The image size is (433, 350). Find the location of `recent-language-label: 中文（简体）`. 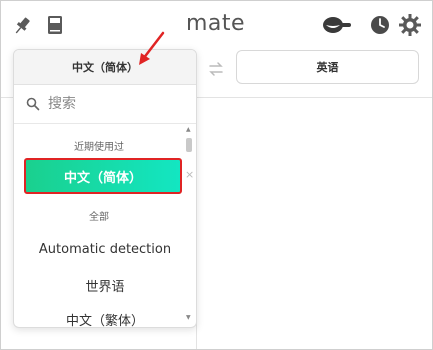

recent-language-label: 中文（简体） is located at coordinates (102, 178).